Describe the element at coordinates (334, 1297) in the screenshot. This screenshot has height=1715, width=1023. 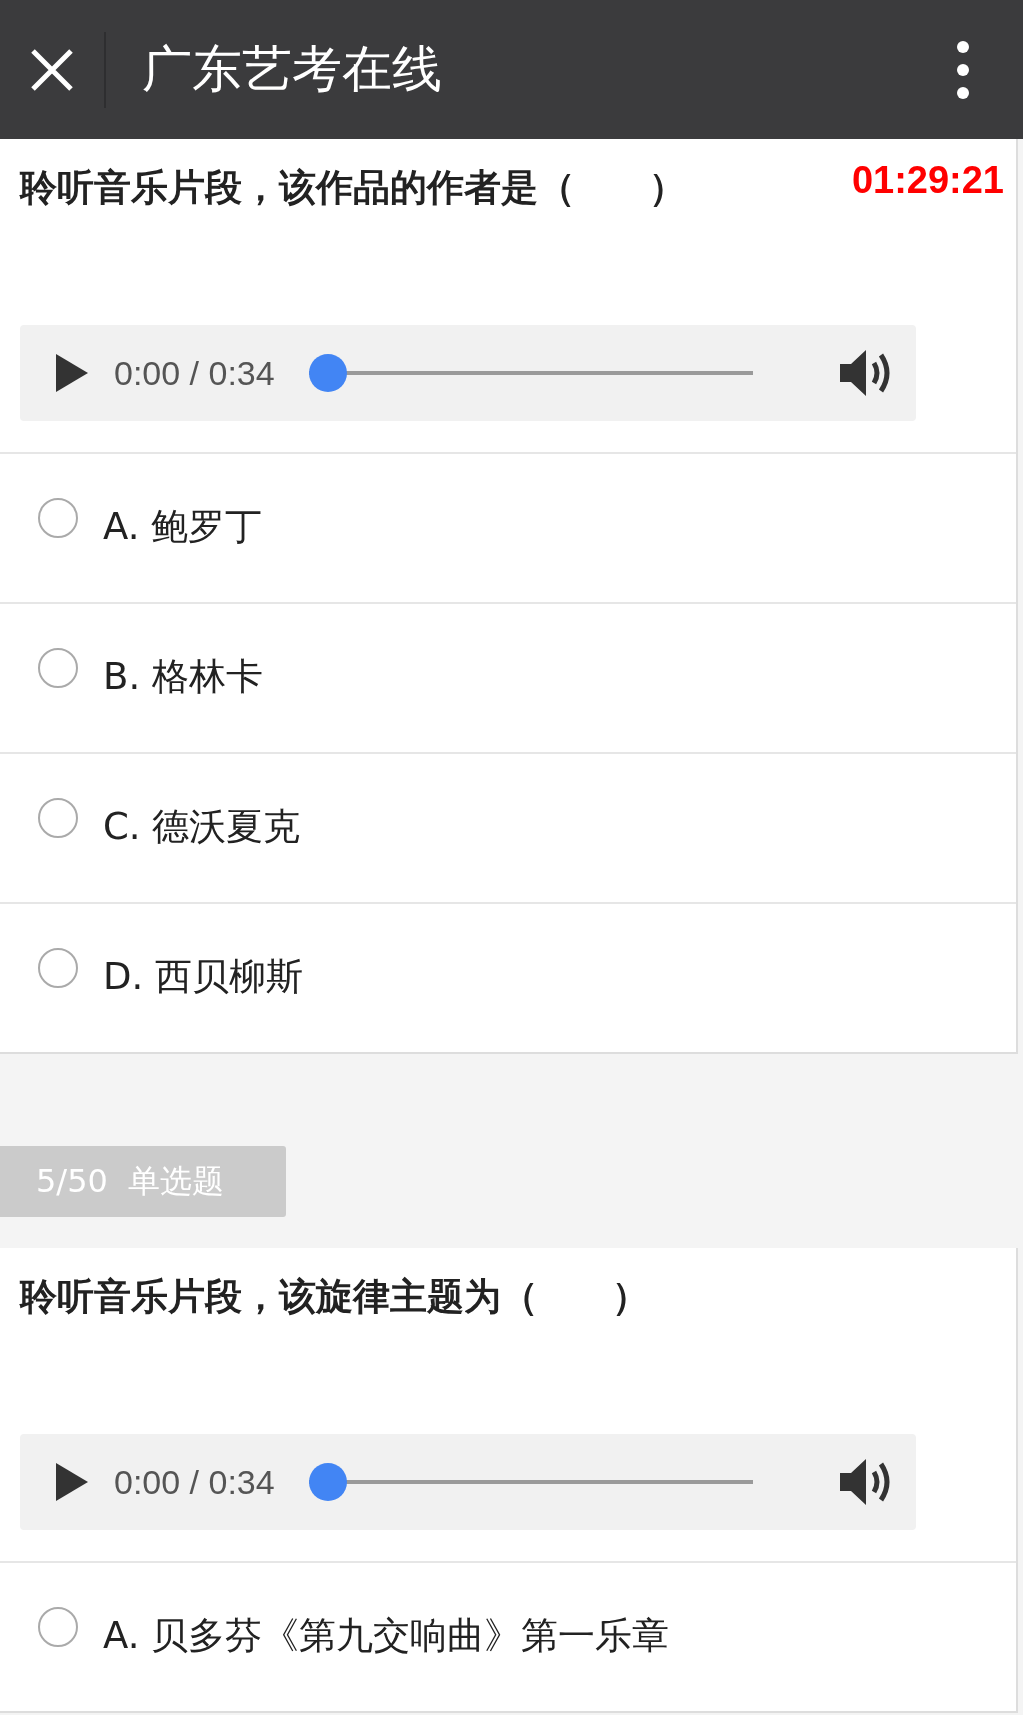
I see `question-text: 聆听音乐片段，该旋律主题为（ ）` at that location.